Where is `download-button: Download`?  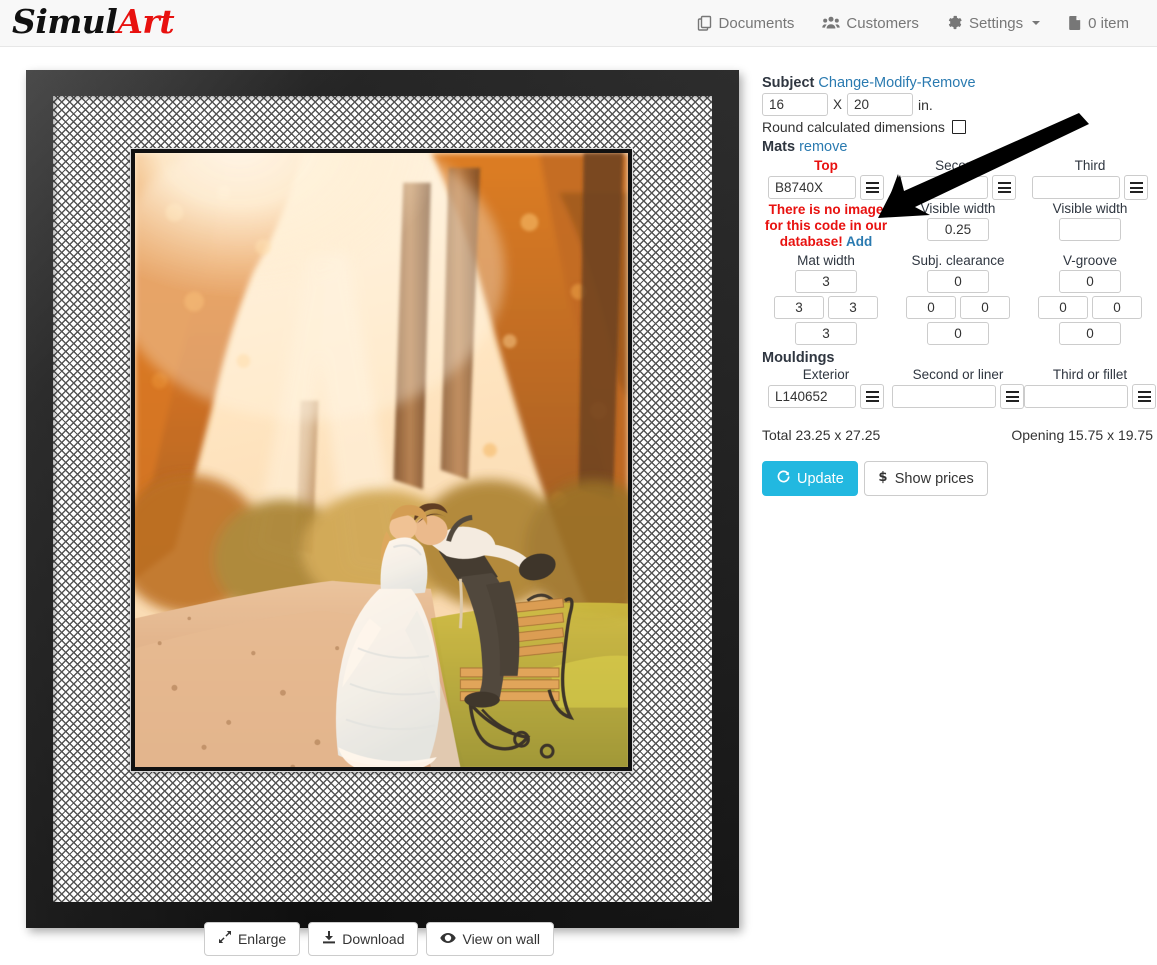
download-button: Download is located at coordinates (363, 939).